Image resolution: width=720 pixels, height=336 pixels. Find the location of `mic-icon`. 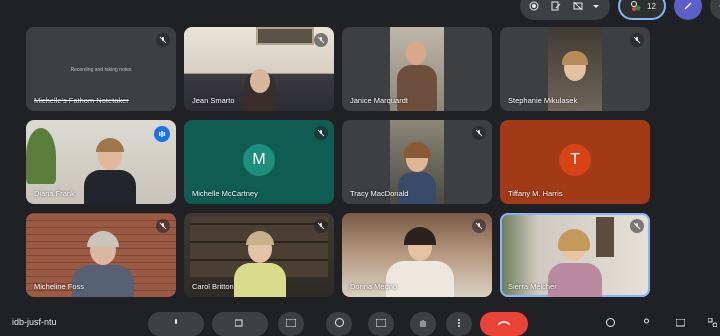

mic-icon is located at coordinates (176, 323).